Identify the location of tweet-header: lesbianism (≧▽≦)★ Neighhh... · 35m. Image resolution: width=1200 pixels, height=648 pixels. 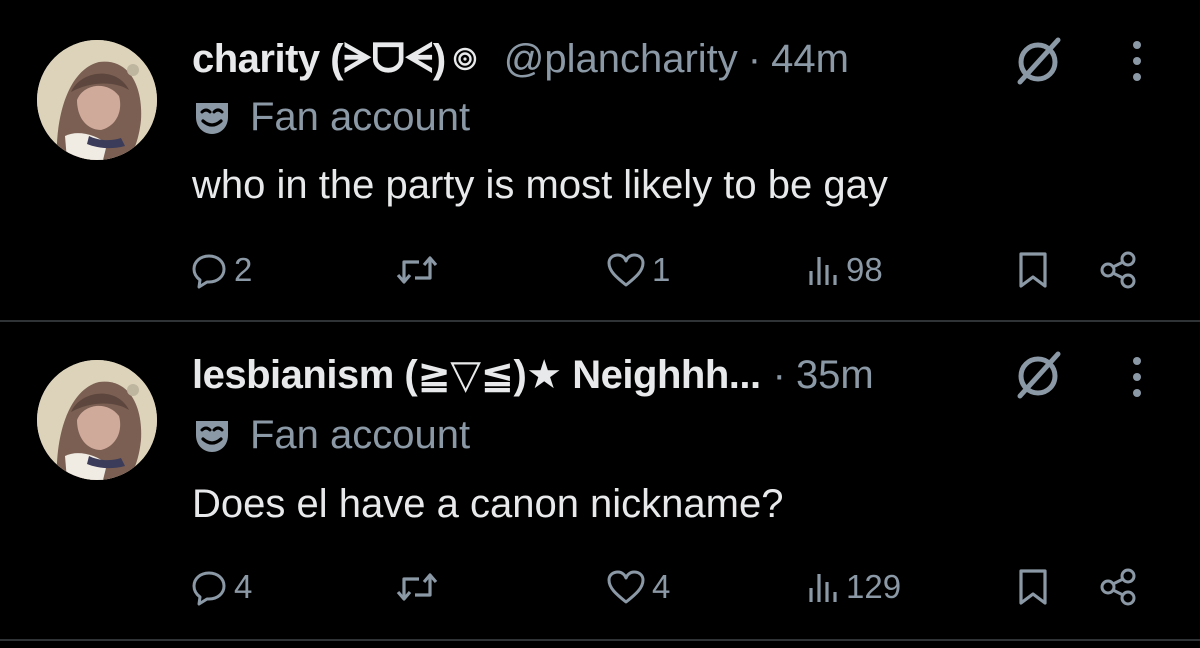
(533, 375).